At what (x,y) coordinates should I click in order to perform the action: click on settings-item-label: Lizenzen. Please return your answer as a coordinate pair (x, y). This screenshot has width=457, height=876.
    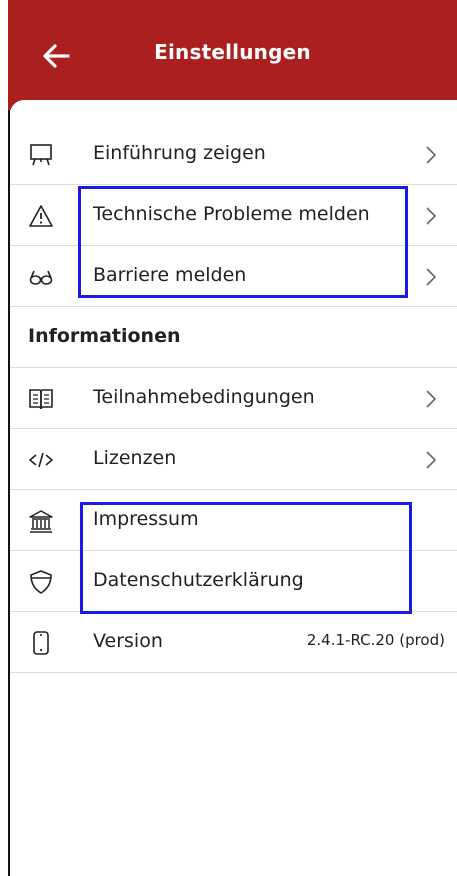
    Looking at the image, I should click on (135, 458).